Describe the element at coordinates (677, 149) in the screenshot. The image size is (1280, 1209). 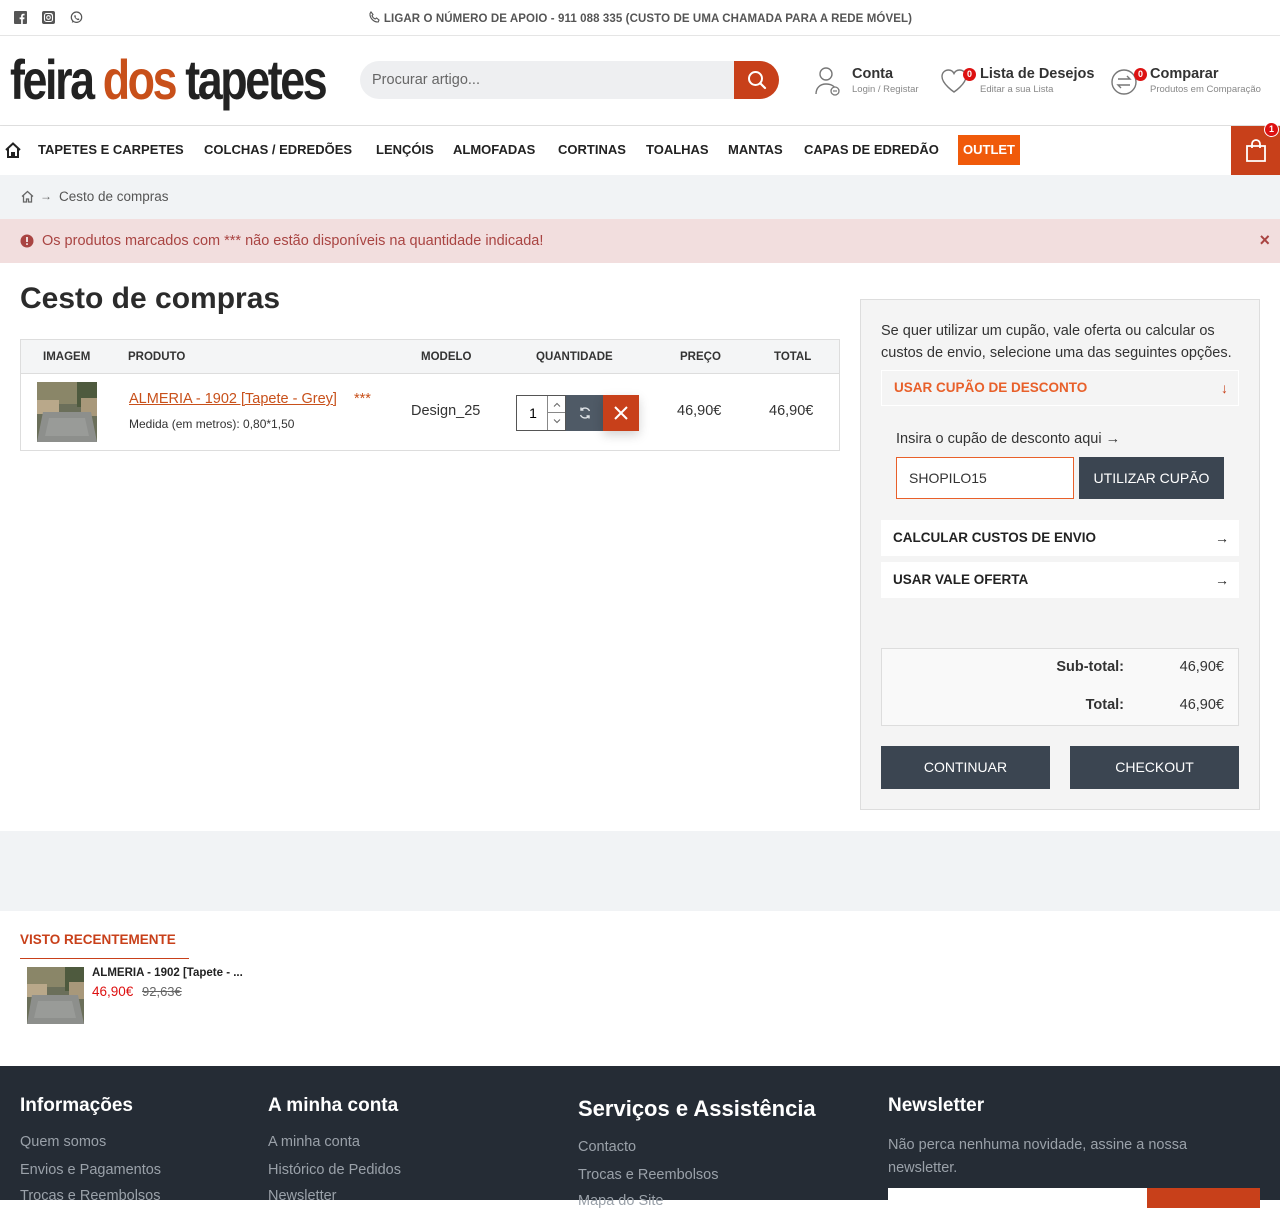
I see `nav-item-toalhas: TOALHAS` at that location.